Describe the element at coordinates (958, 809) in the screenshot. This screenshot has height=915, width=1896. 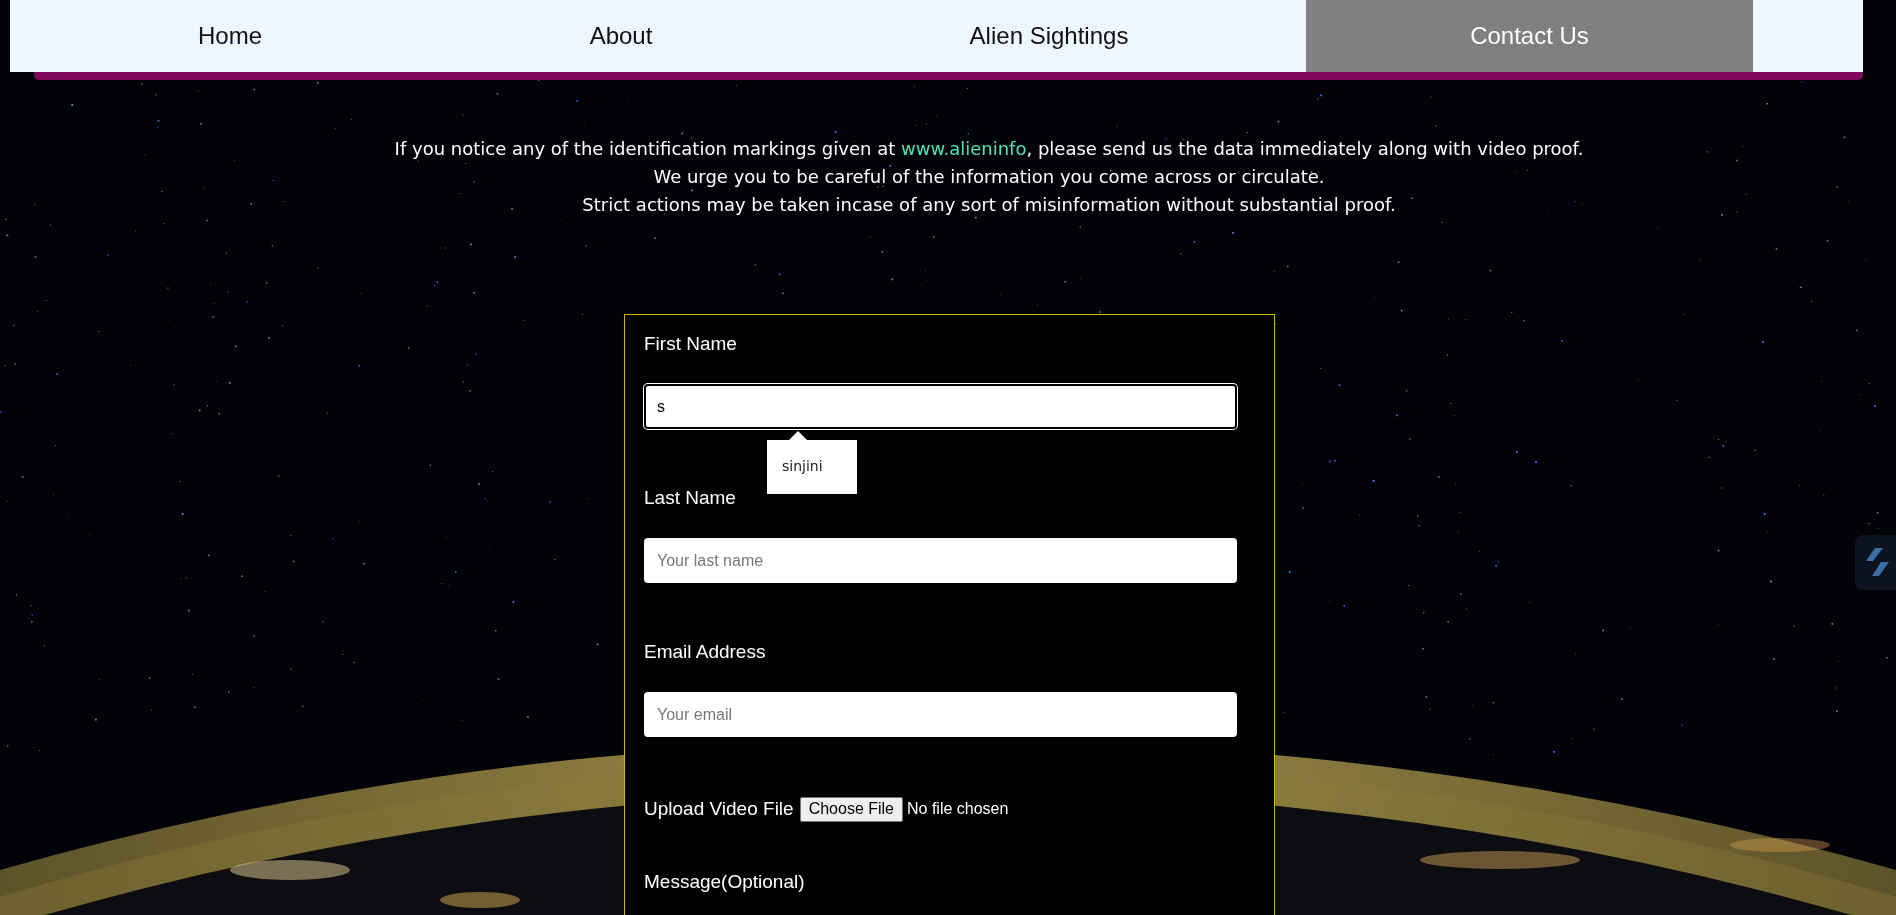
I see `file-status: No file chosen` at that location.